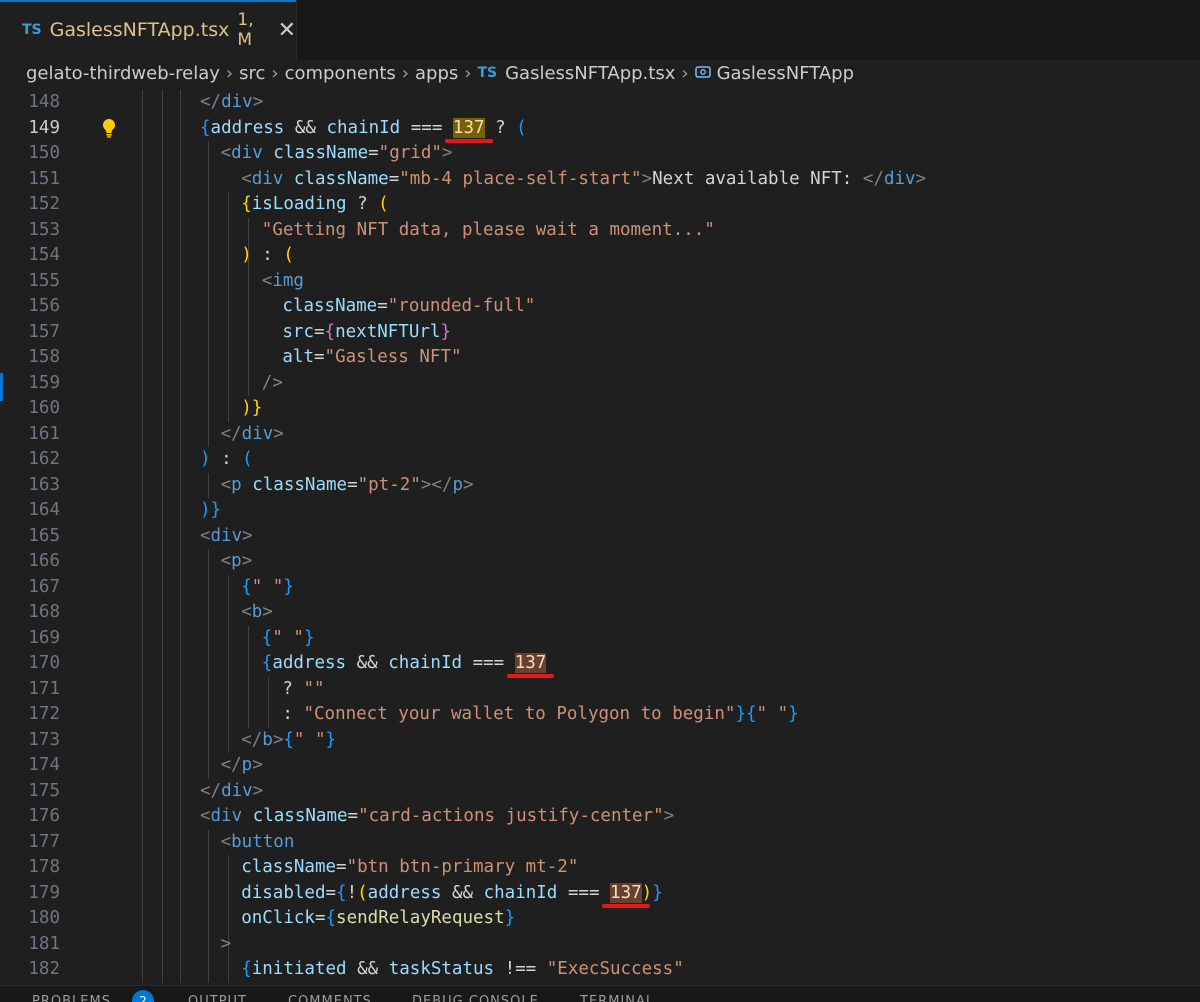 The width and height of the screenshot is (1200, 1002). What do you see at coordinates (283, 892) in the screenshot?
I see `code-token: disabled` at bounding box center [283, 892].